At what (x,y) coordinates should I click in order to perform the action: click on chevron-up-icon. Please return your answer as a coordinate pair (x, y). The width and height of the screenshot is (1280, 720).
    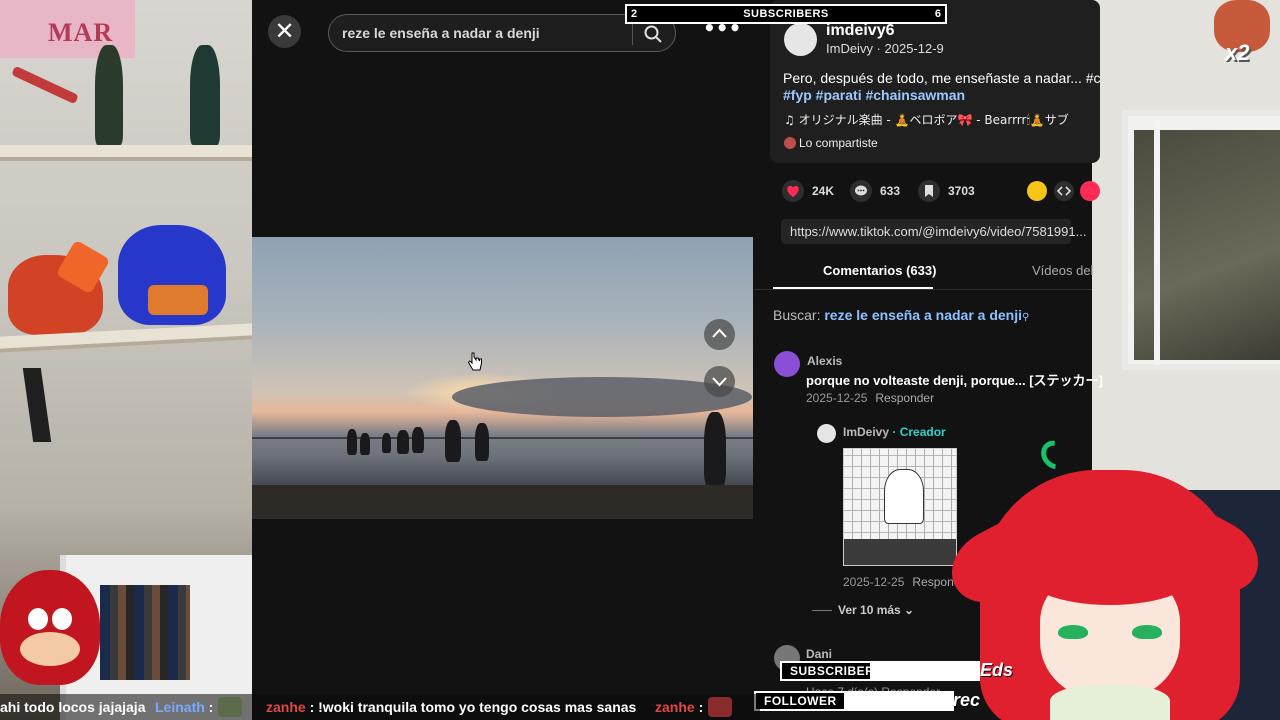
    Looking at the image, I should click on (719, 333).